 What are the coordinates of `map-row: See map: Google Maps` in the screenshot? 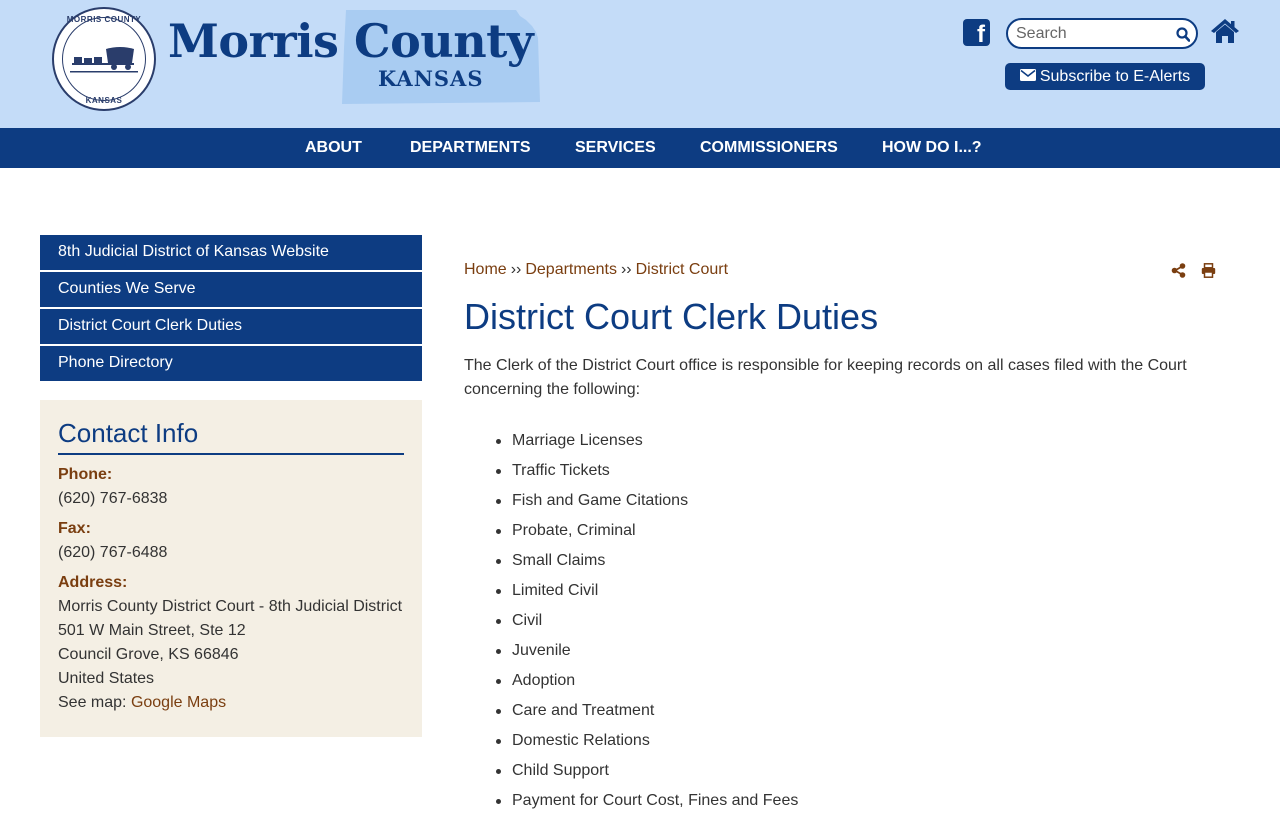 It's located at (231, 703).